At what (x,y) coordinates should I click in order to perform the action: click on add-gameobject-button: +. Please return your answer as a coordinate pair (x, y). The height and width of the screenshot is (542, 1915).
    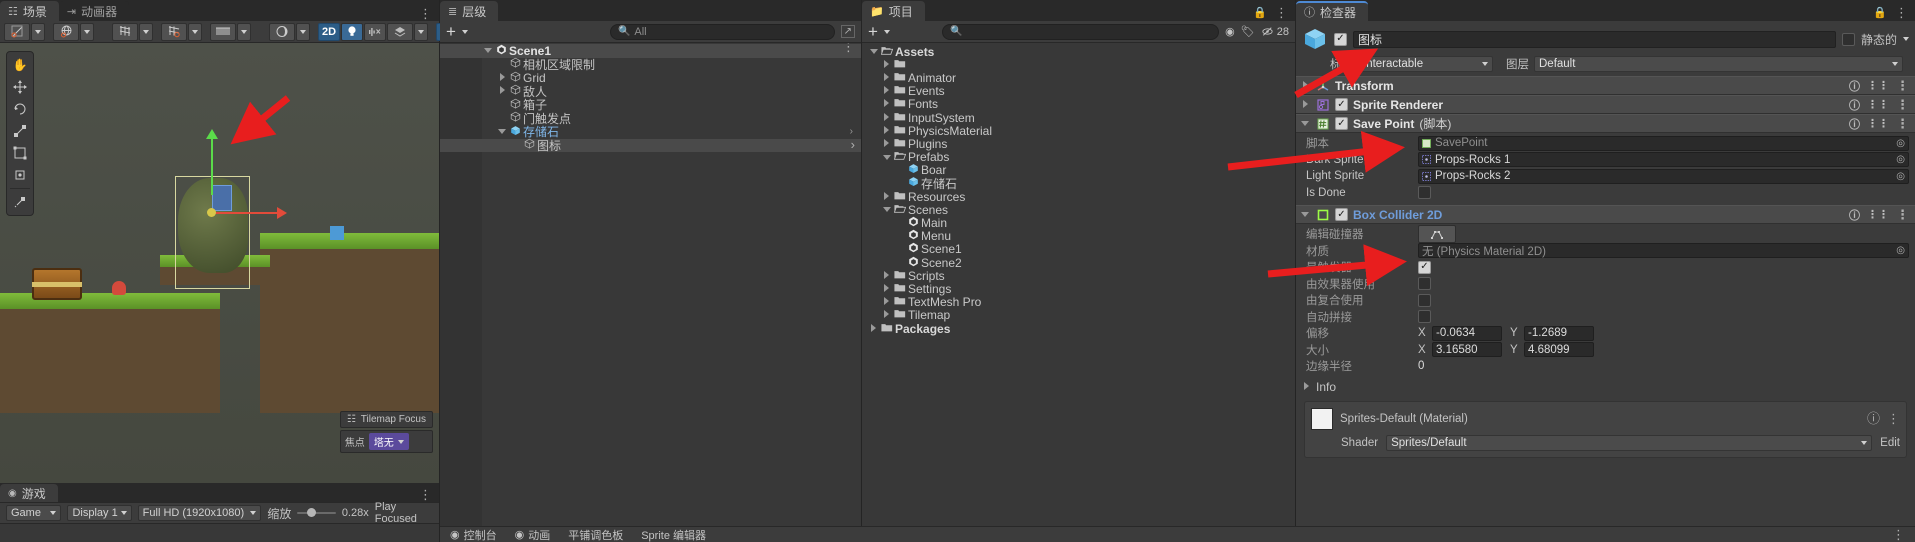
    Looking at the image, I should click on (451, 31).